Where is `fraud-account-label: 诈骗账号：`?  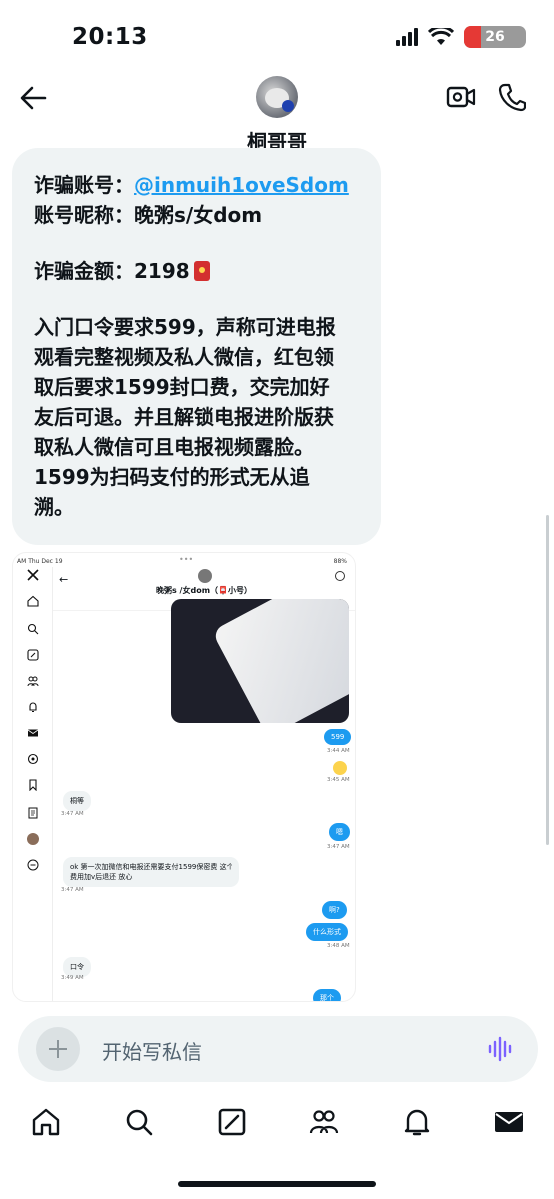 fraud-account-label: 诈骗账号： is located at coordinates (84, 185).